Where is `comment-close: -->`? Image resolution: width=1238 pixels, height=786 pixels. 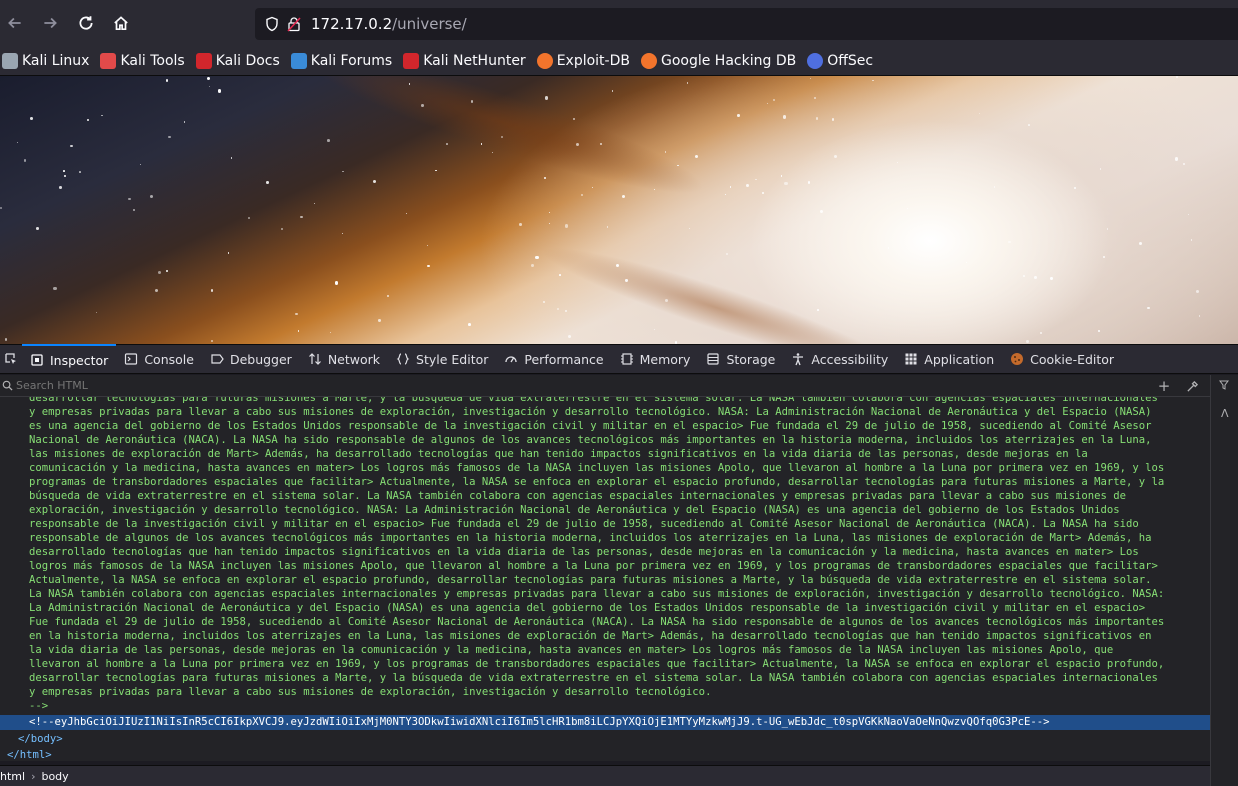
comment-close: --> is located at coordinates (38, 706).